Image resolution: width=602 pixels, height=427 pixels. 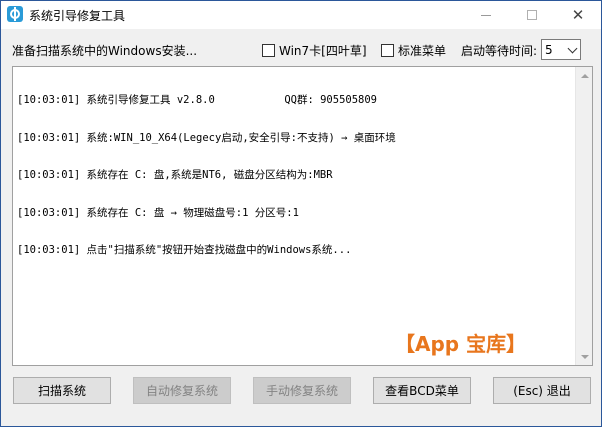 What do you see at coordinates (542, 390) in the screenshot?
I see `exit-button: (Esc) 退出` at bounding box center [542, 390].